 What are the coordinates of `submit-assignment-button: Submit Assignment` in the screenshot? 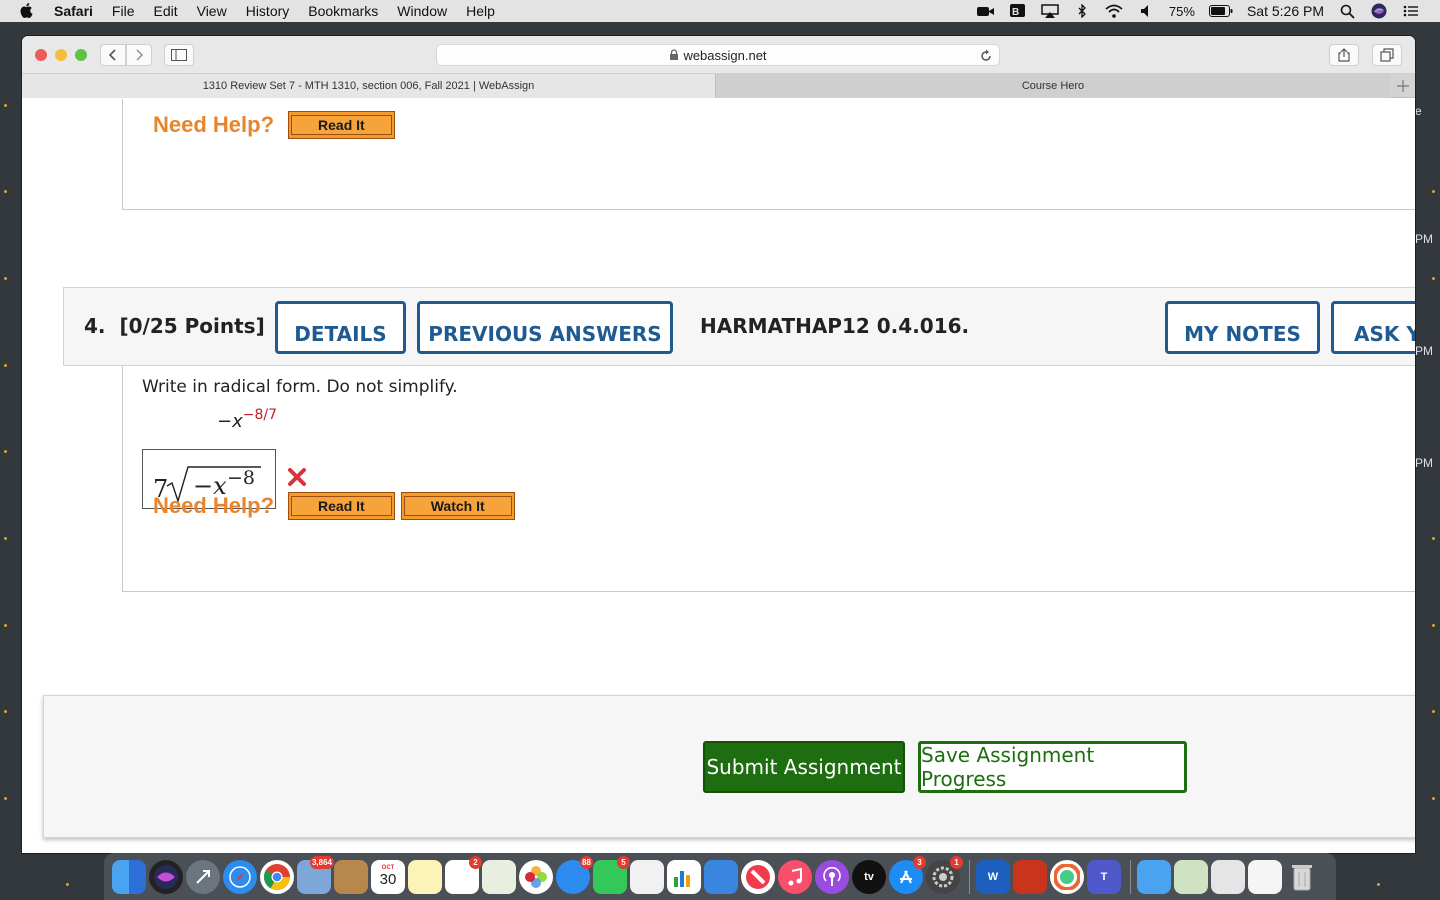 It's located at (804, 767).